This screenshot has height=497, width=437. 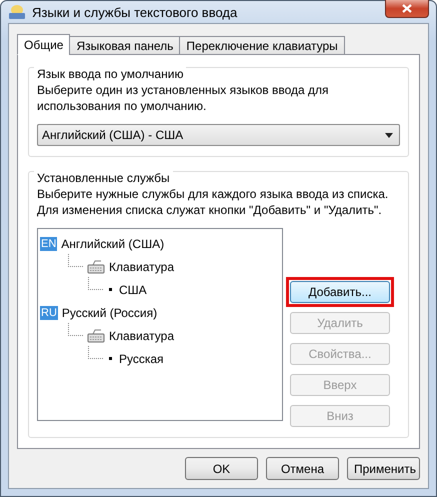 I want to click on window-title: Языки и службы текстового ввода, so click(x=135, y=12).